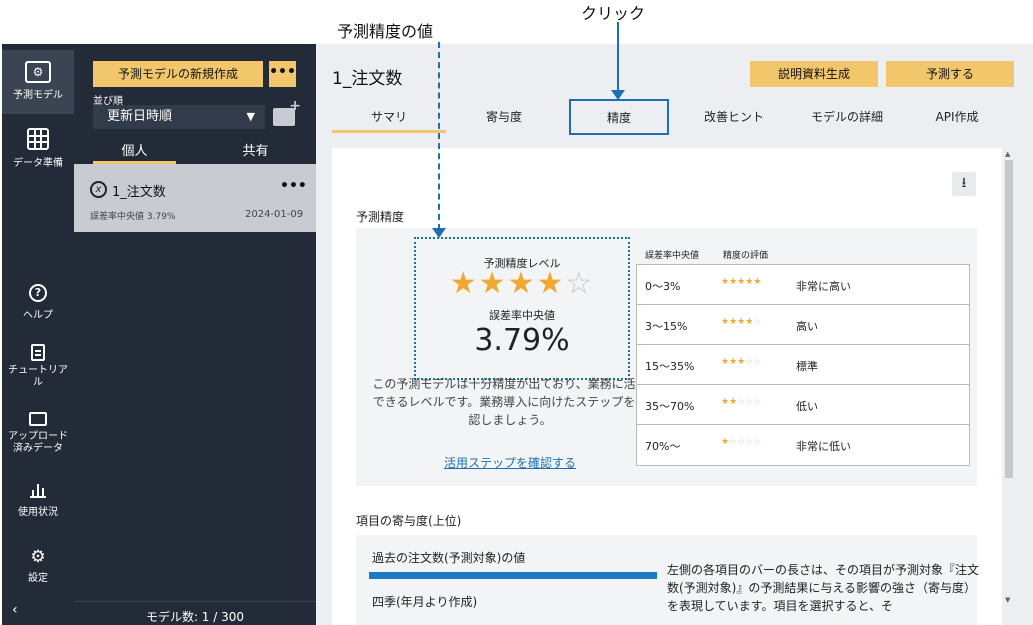 The image size is (1033, 625). What do you see at coordinates (672, 256) in the screenshot?
I see `table-header-range: 誤差率中央値` at bounding box center [672, 256].